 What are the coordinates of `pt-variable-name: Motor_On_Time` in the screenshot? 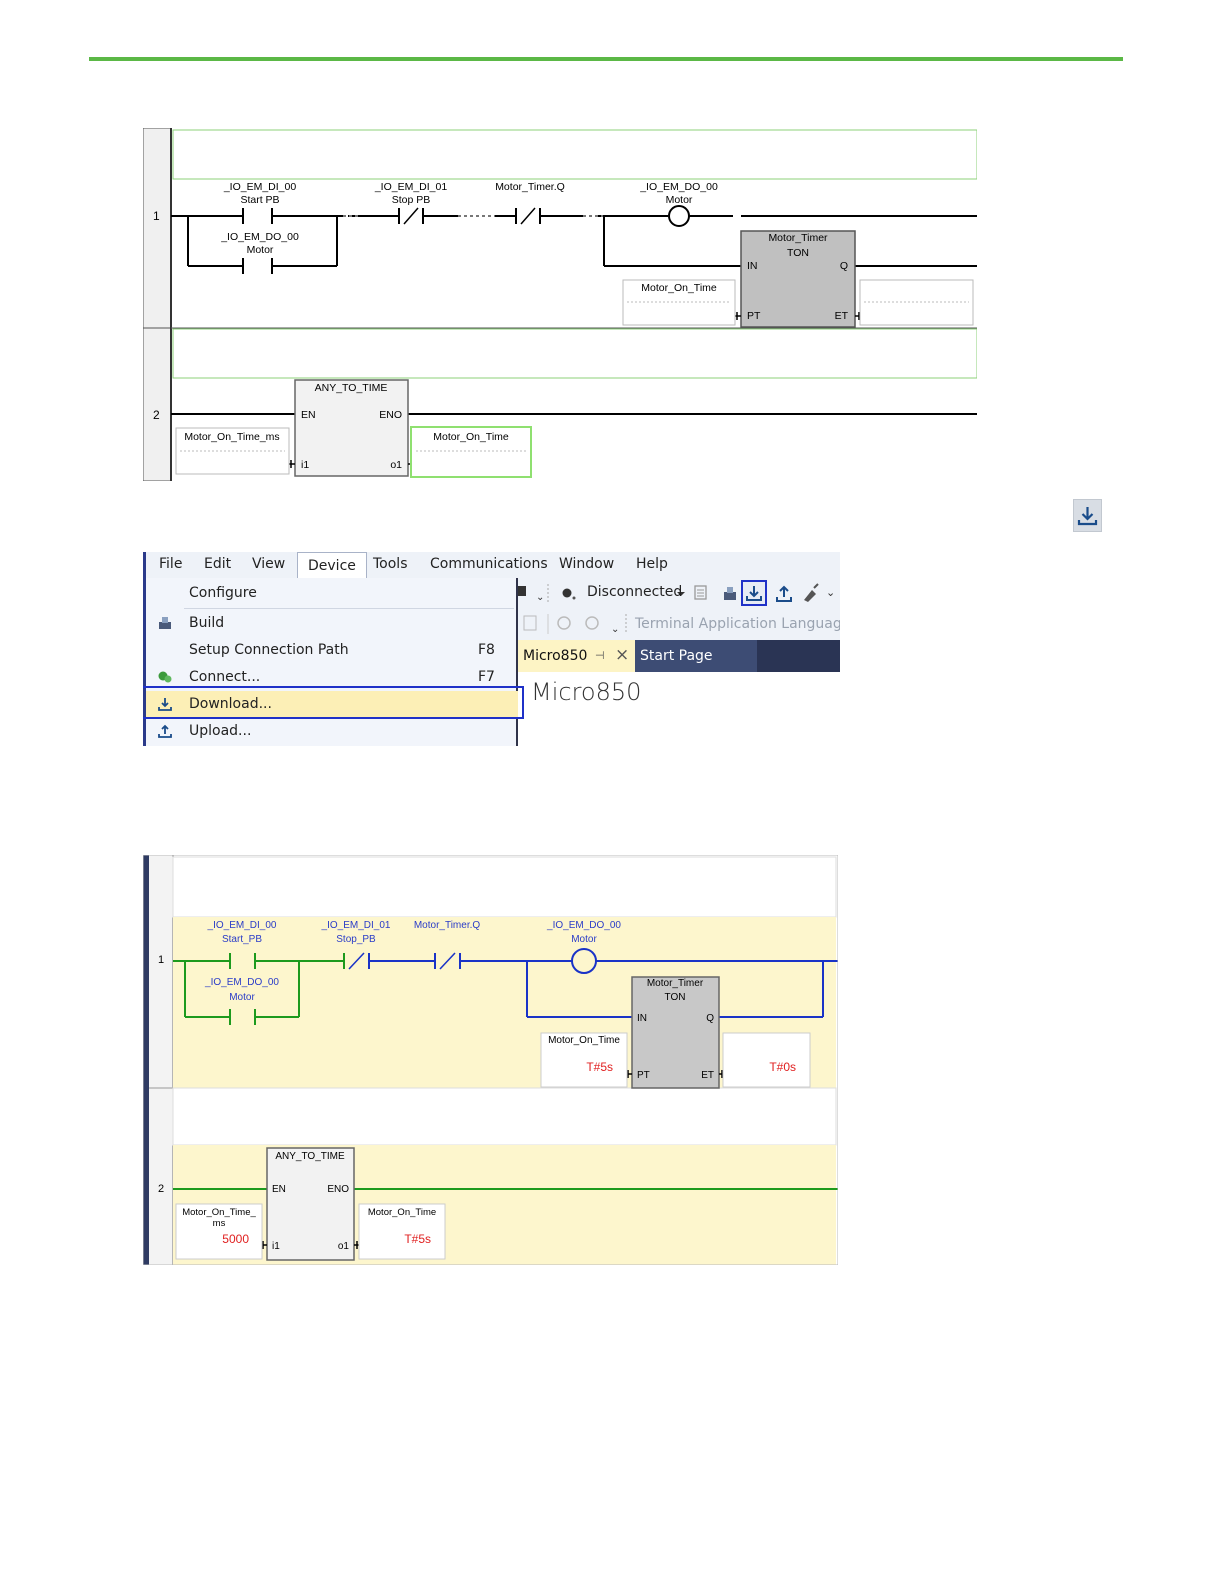 It's located at (584, 1040).